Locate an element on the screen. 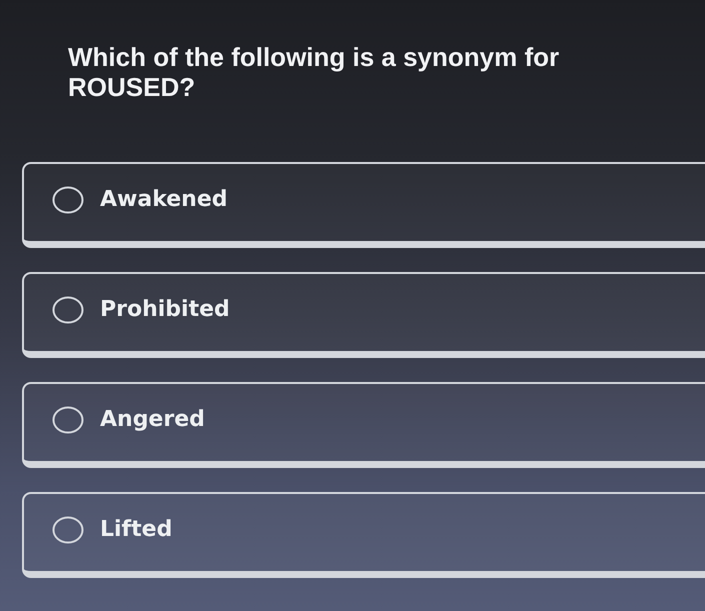 The image size is (705, 611). answer-option: Awakened is located at coordinates (363, 205).